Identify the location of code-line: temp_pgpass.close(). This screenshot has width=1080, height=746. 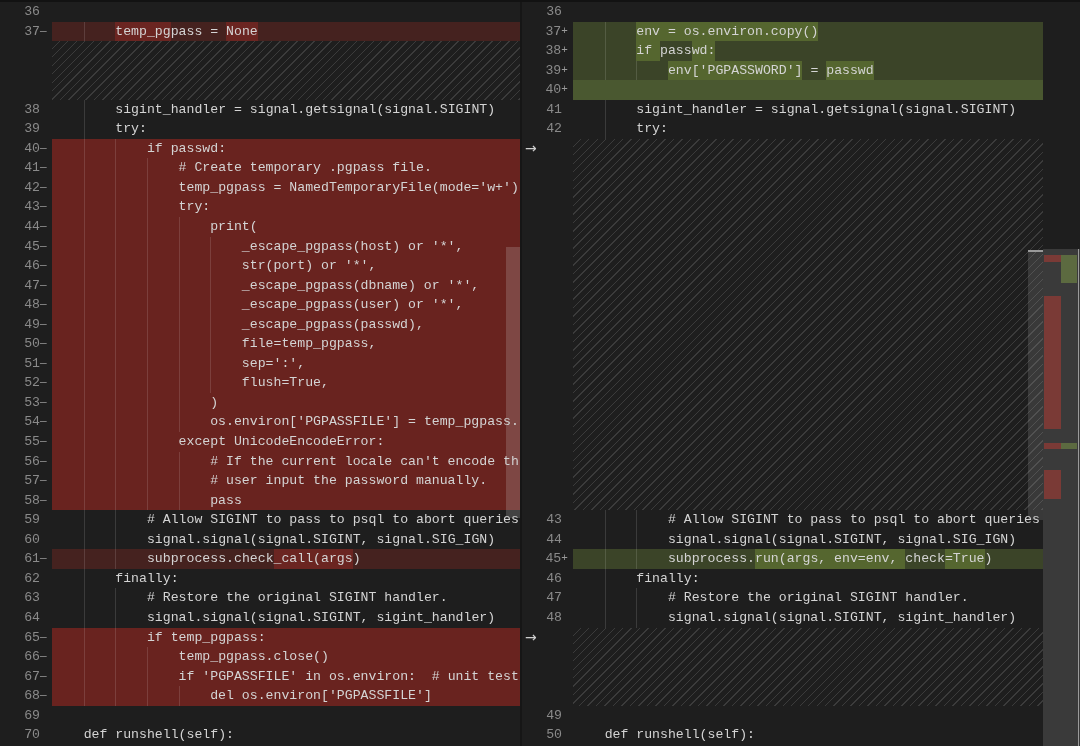
(190, 657).